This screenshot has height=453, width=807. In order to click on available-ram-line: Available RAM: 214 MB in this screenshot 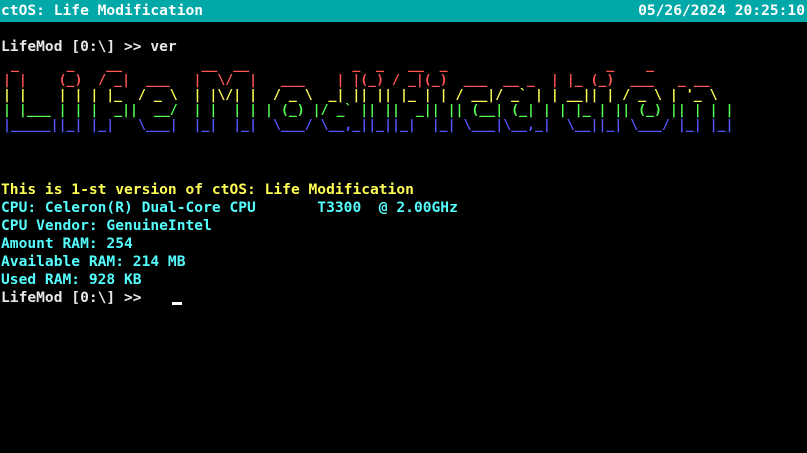, I will do `click(93, 261)`.